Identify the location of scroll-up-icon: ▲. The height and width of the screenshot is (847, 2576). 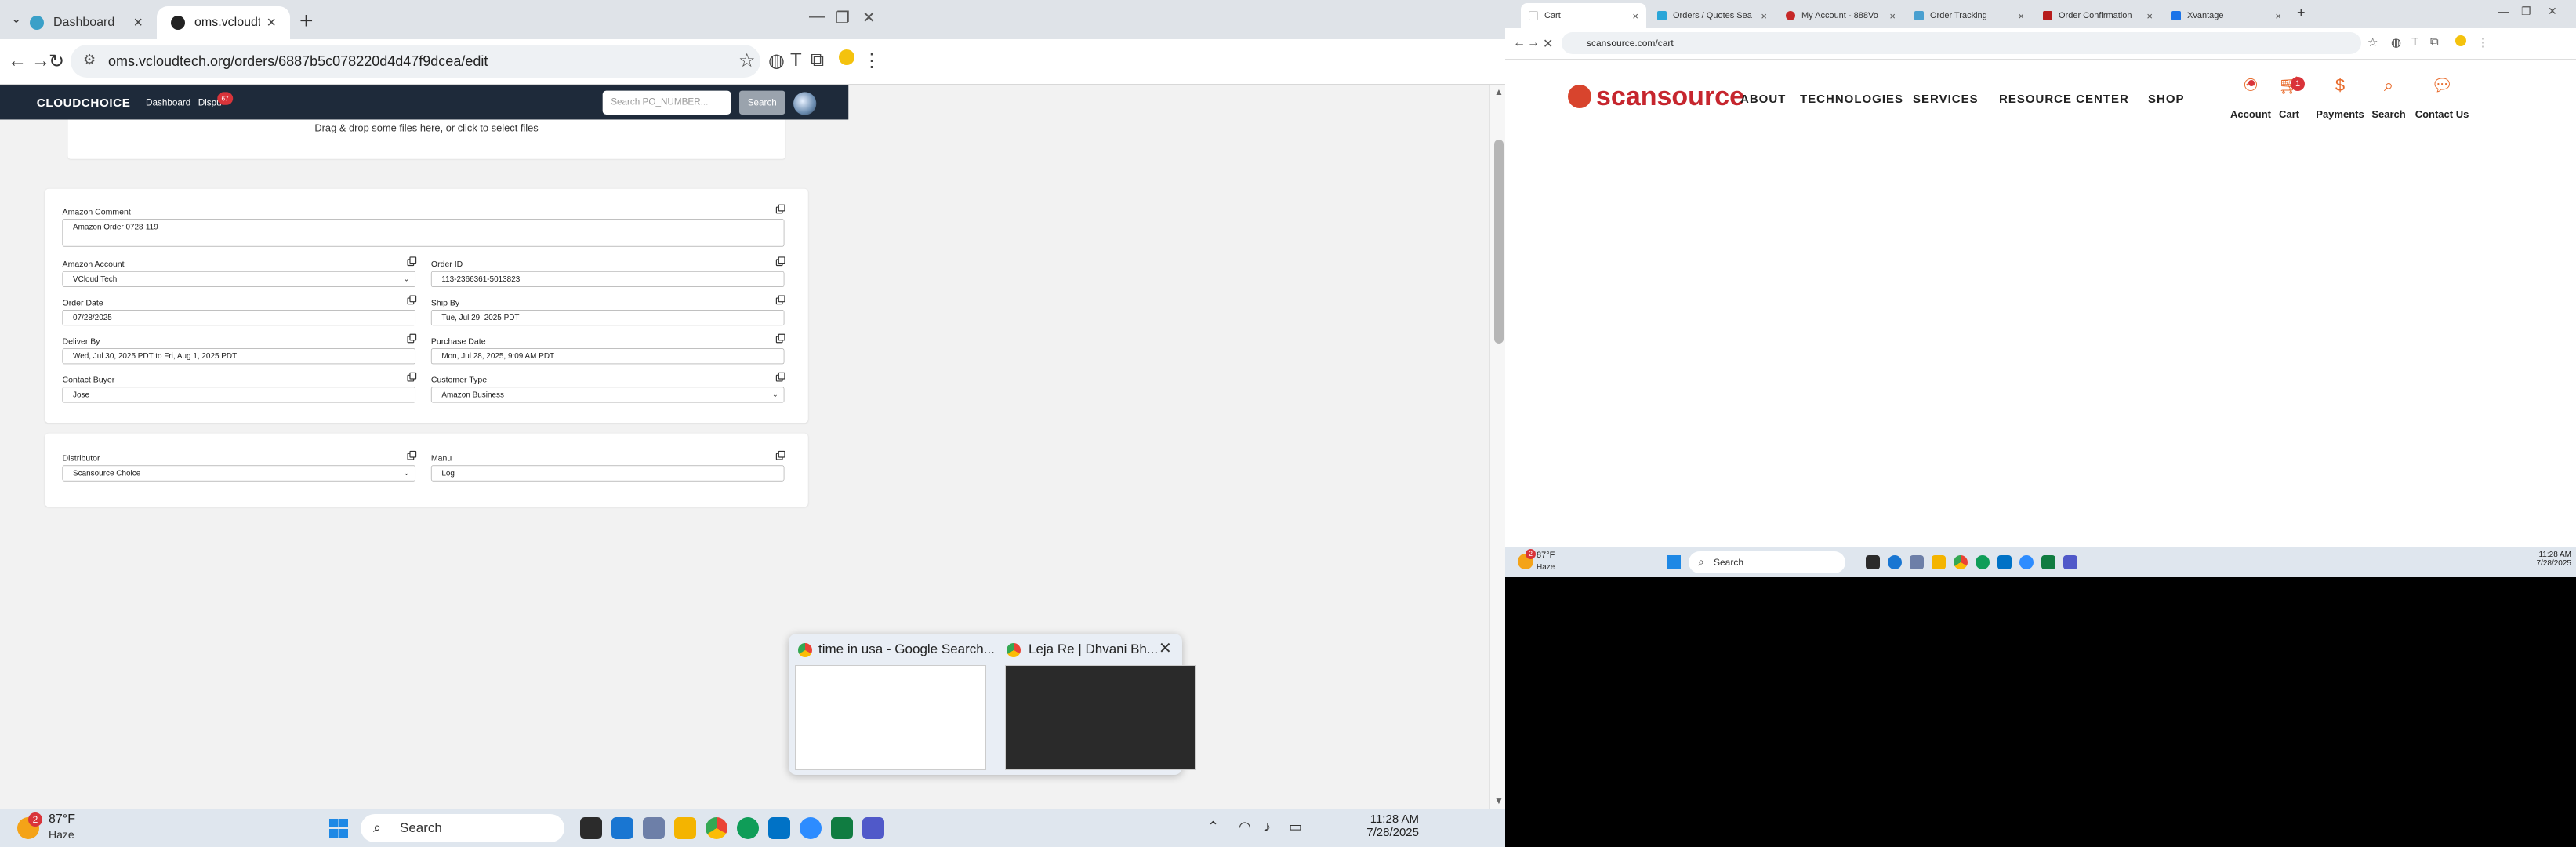
(1499, 91).